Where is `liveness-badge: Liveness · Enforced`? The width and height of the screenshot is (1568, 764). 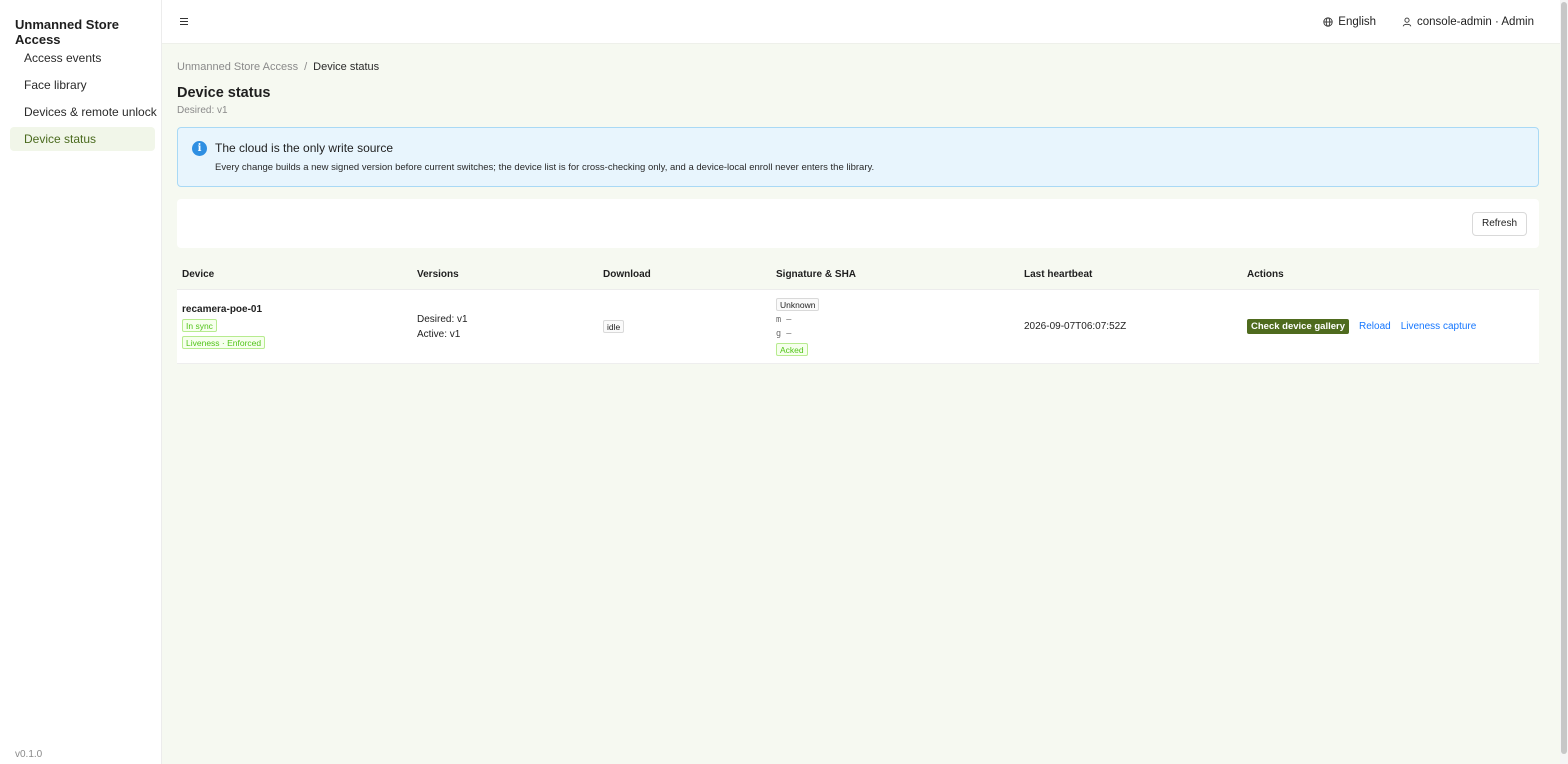 liveness-badge: Liveness · Enforced is located at coordinates (224, 342).